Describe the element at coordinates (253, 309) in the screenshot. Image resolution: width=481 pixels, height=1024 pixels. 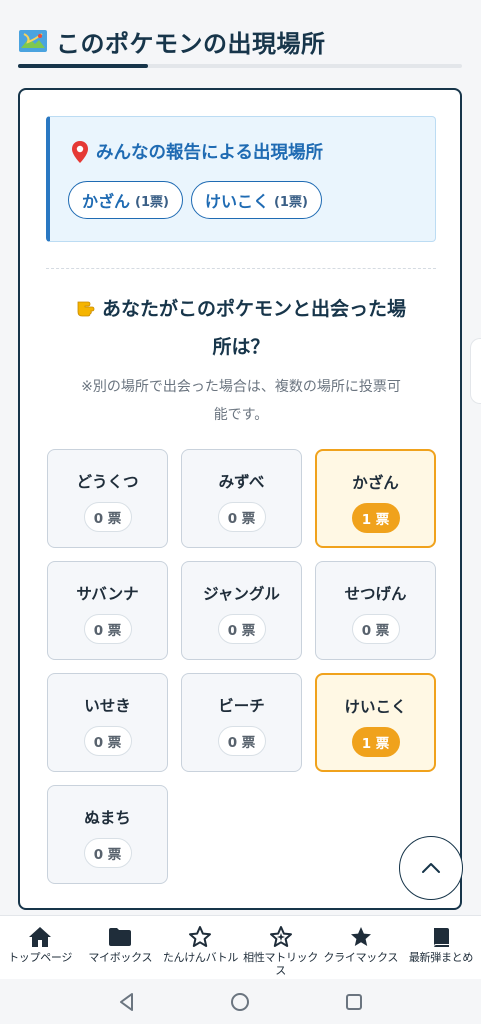
I see `question-line-1: あなたがこのポケモンと出会った場` at that location.